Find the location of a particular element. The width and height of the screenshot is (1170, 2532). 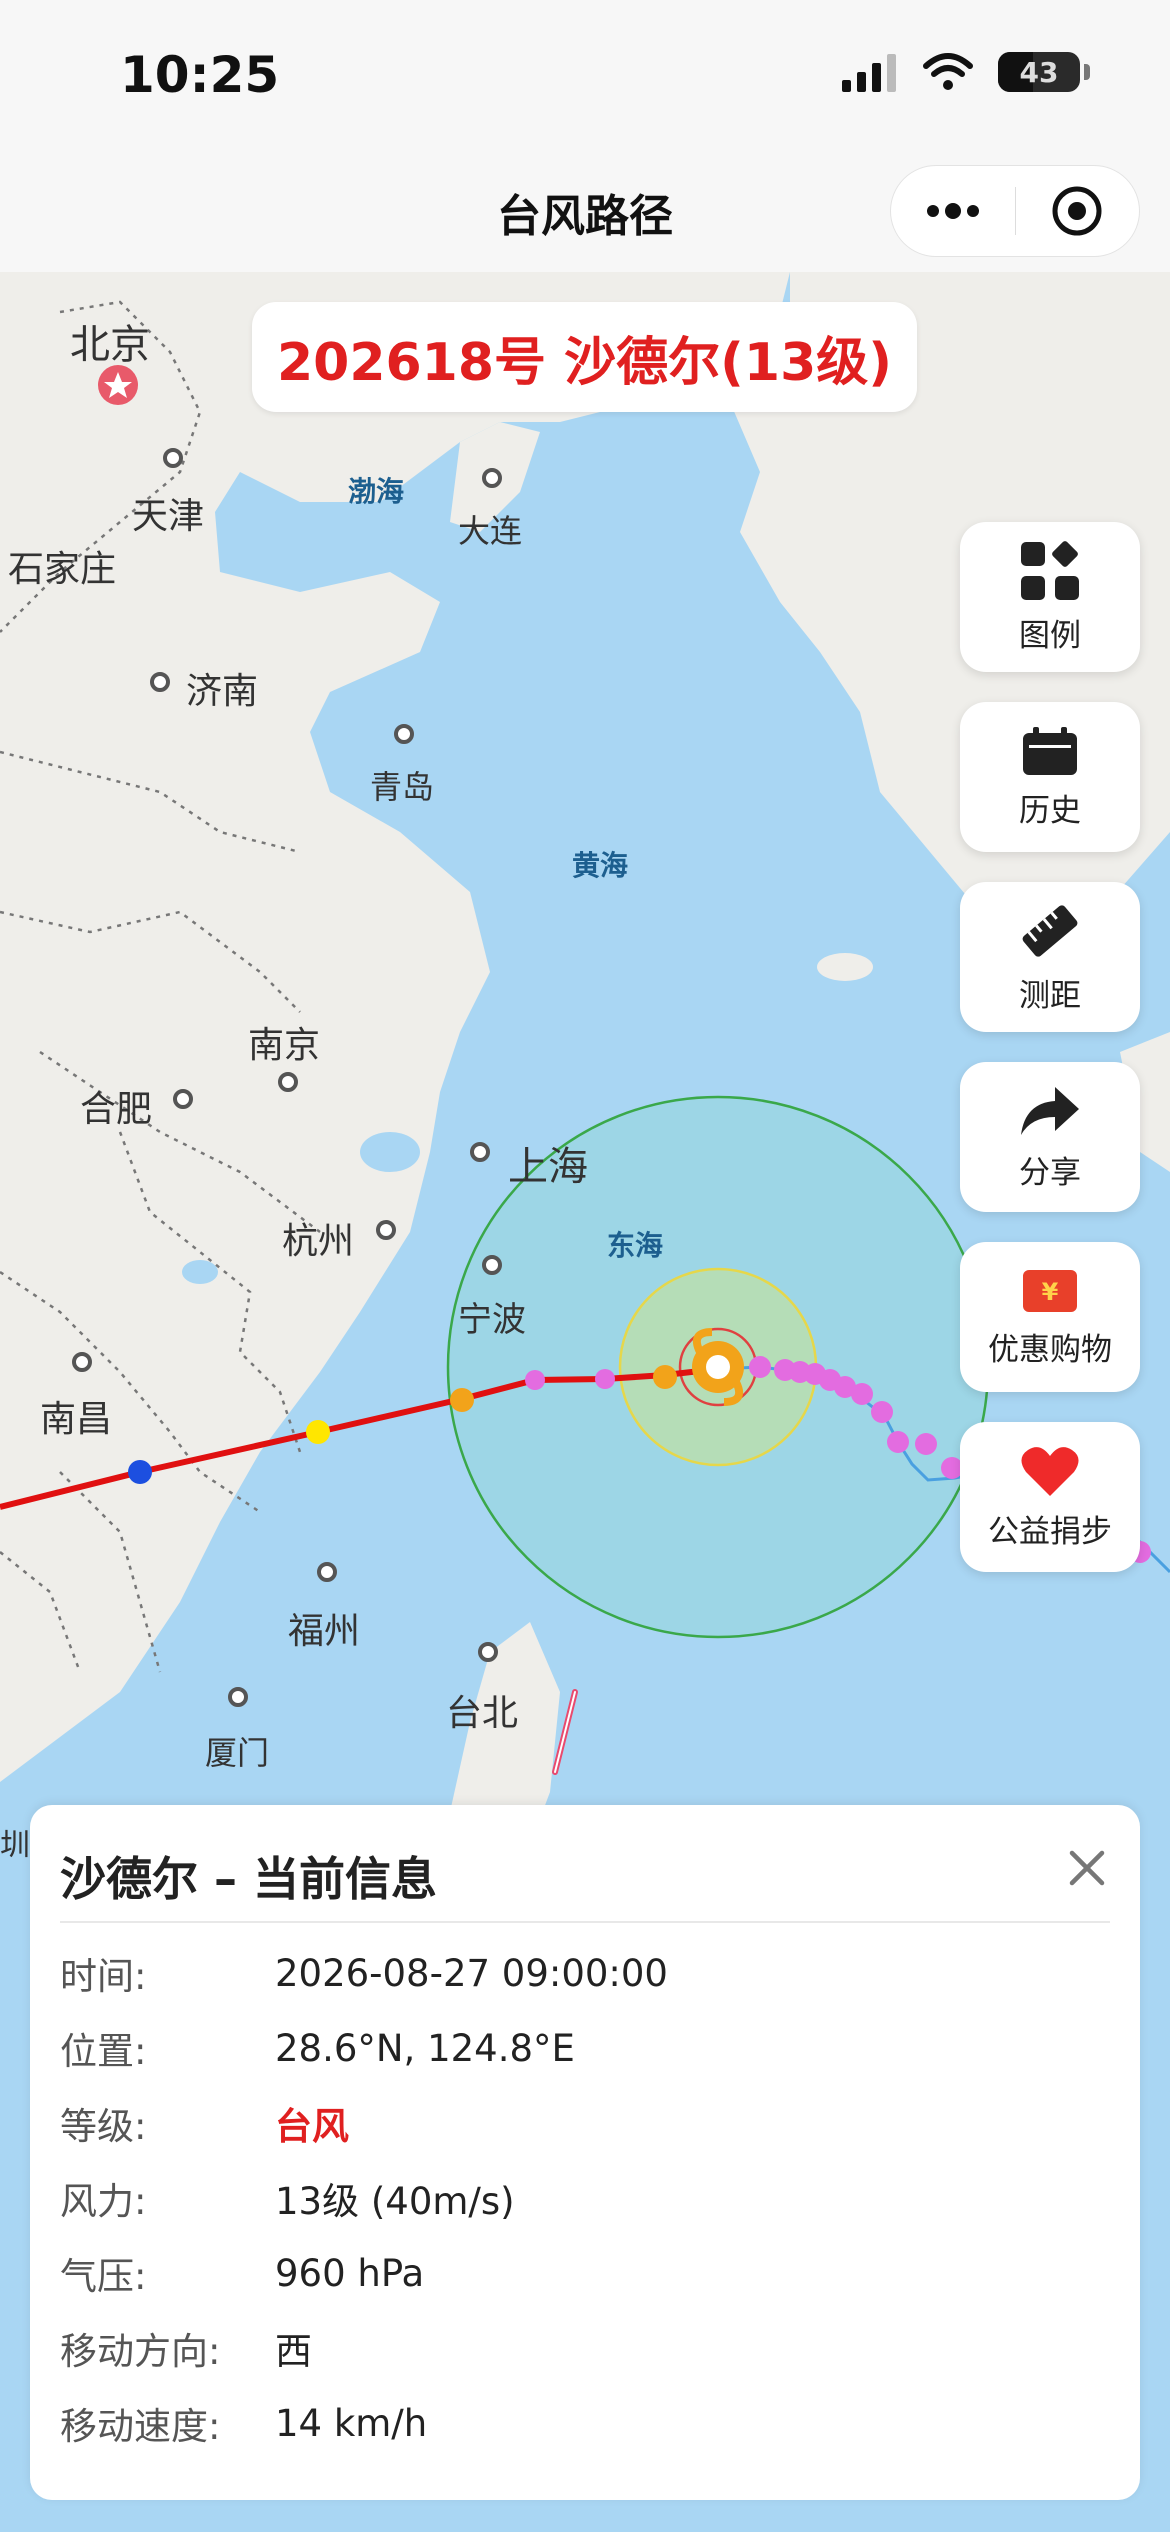

calendar-icon is located at coordinates (1050, 750).